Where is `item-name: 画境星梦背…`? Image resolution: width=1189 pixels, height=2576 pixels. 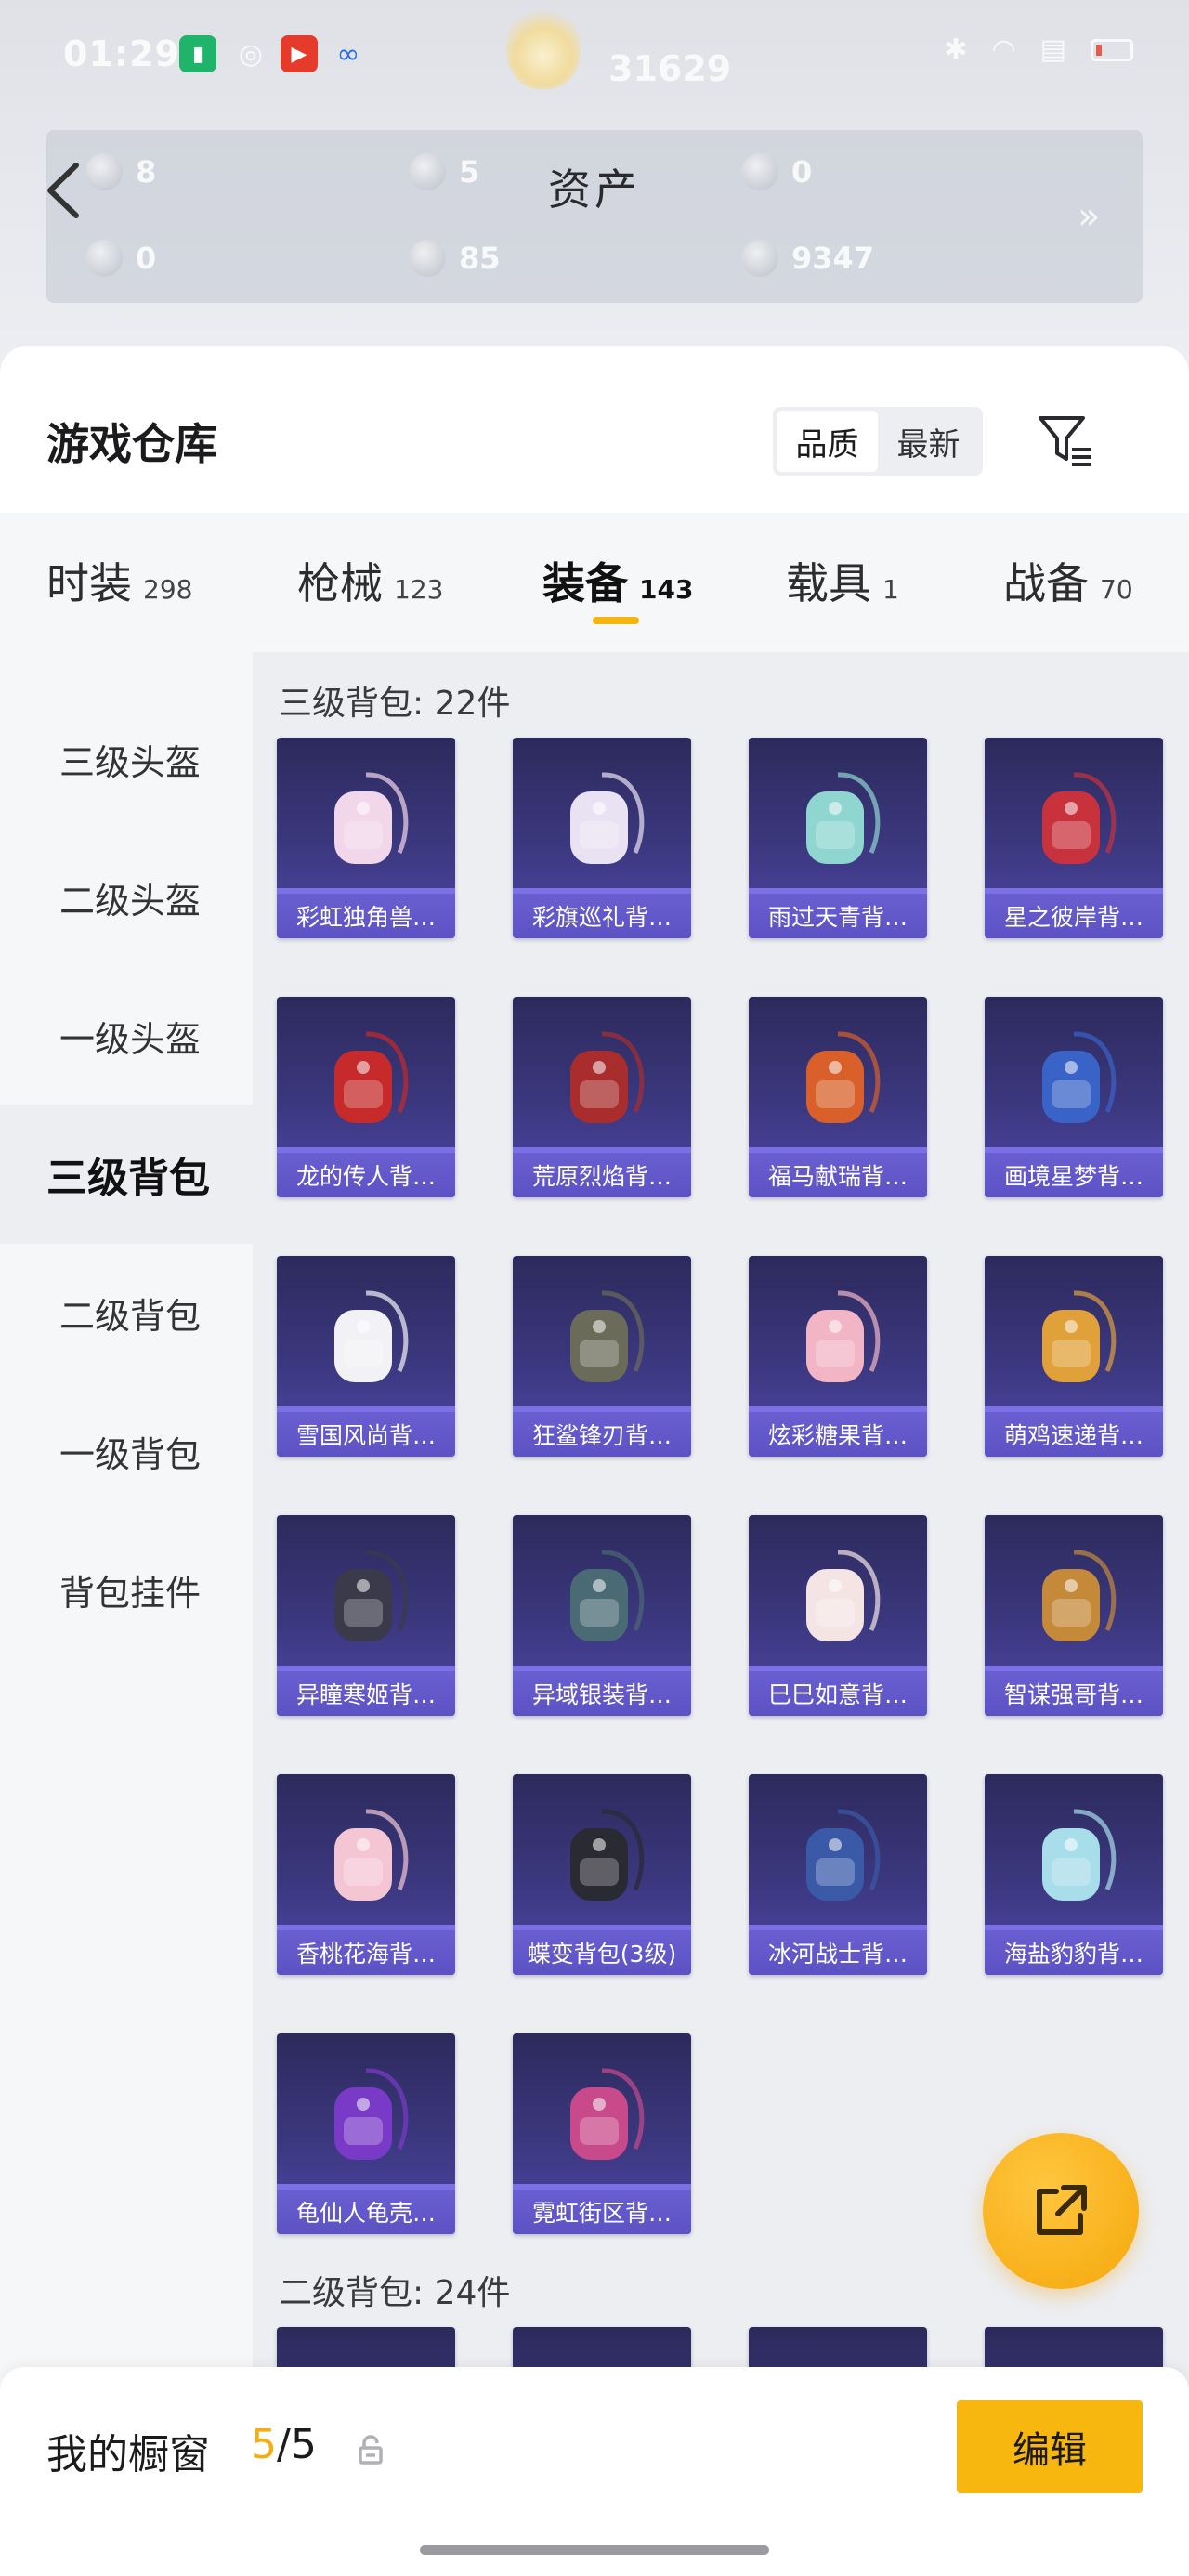 item-name: 画境星梦背… is located at coordinates (1074, 1175).